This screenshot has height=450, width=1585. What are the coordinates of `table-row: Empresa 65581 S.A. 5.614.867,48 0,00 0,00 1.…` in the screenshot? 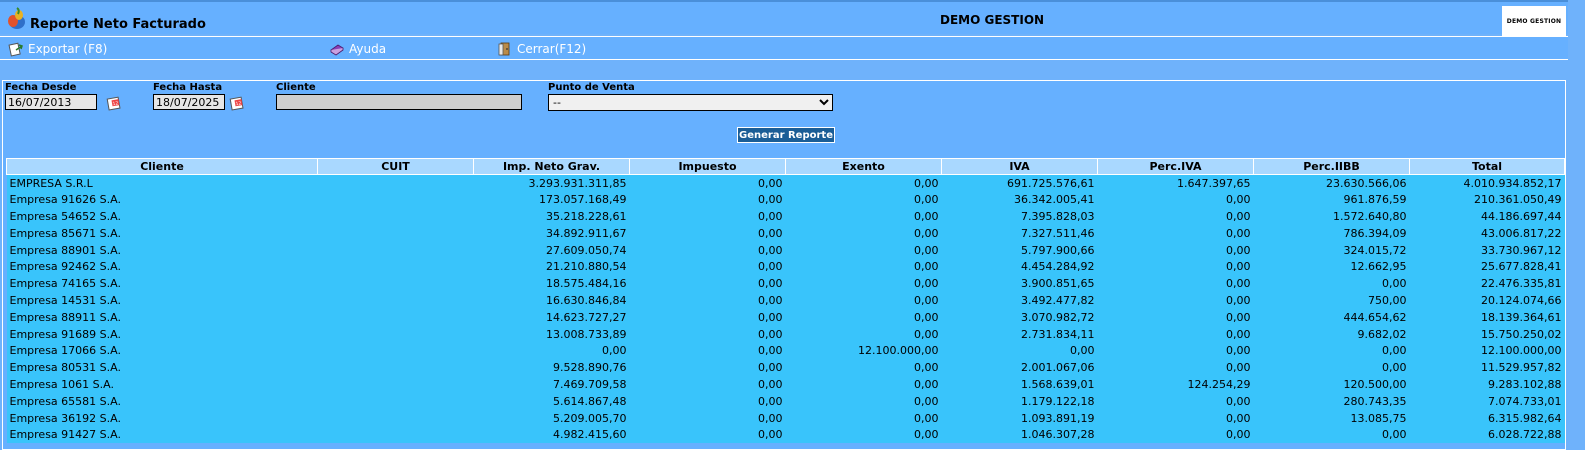 It's located at (785, 401).